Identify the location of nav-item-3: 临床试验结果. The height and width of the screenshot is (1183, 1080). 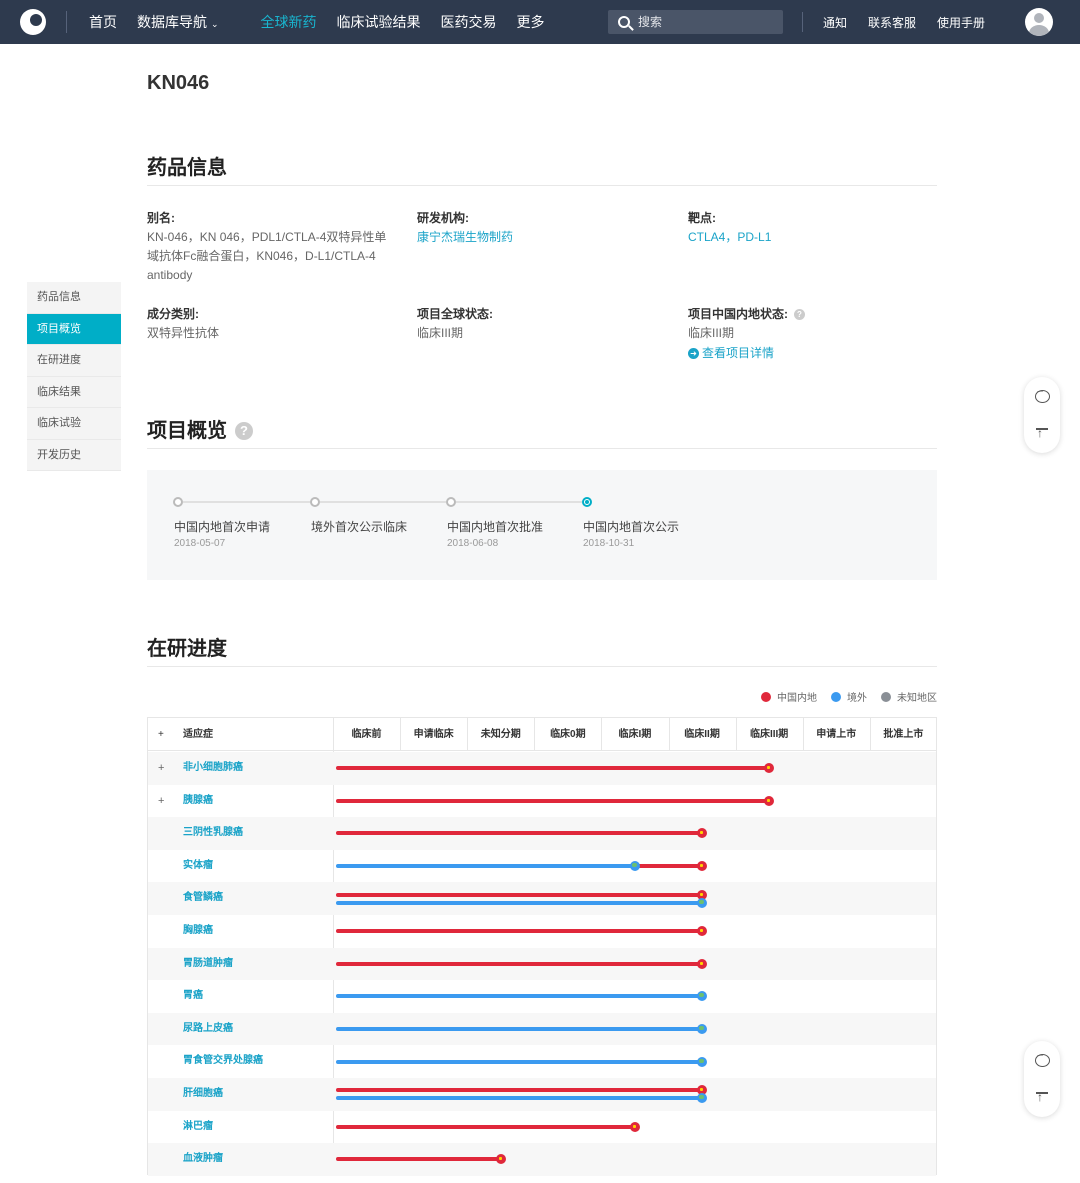
(379, 22).